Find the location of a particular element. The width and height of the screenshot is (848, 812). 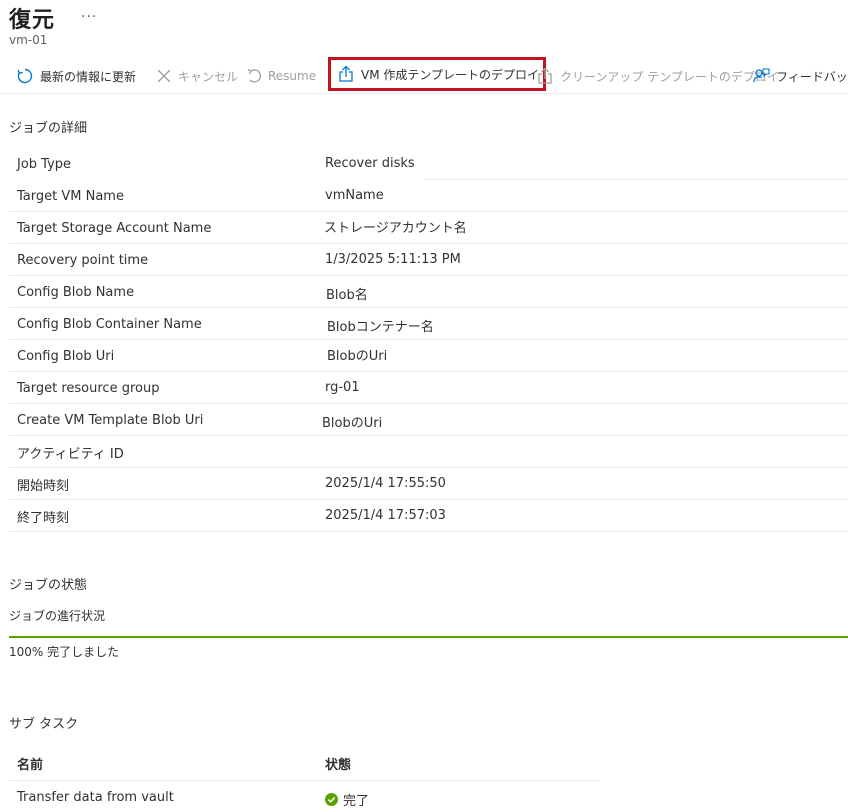

title-row: 復元 ··· is located at coordinates (53, 18).